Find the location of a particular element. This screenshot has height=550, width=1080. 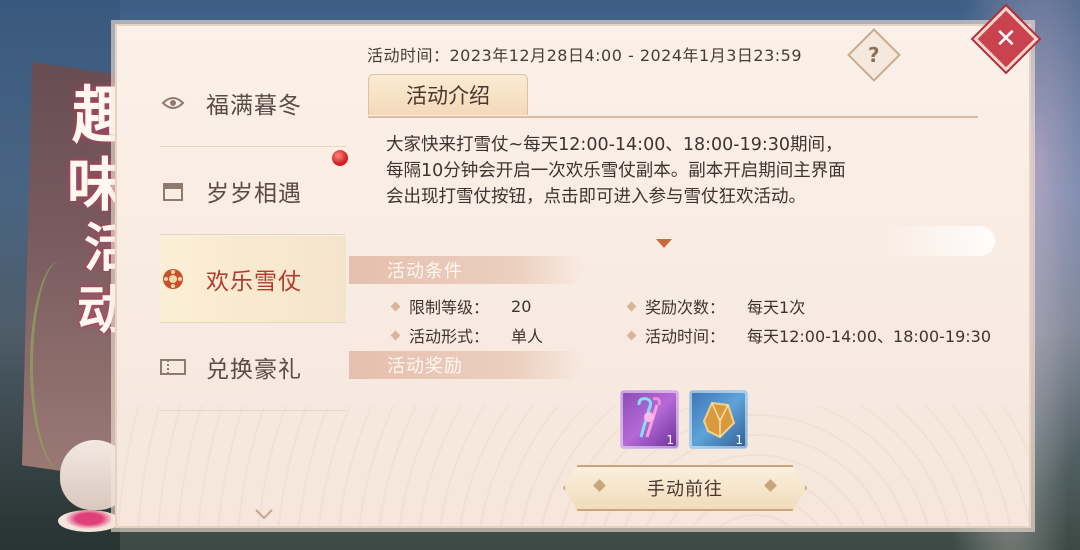

manual-go-button: 手动前往 is located at coordinates (685, 488).